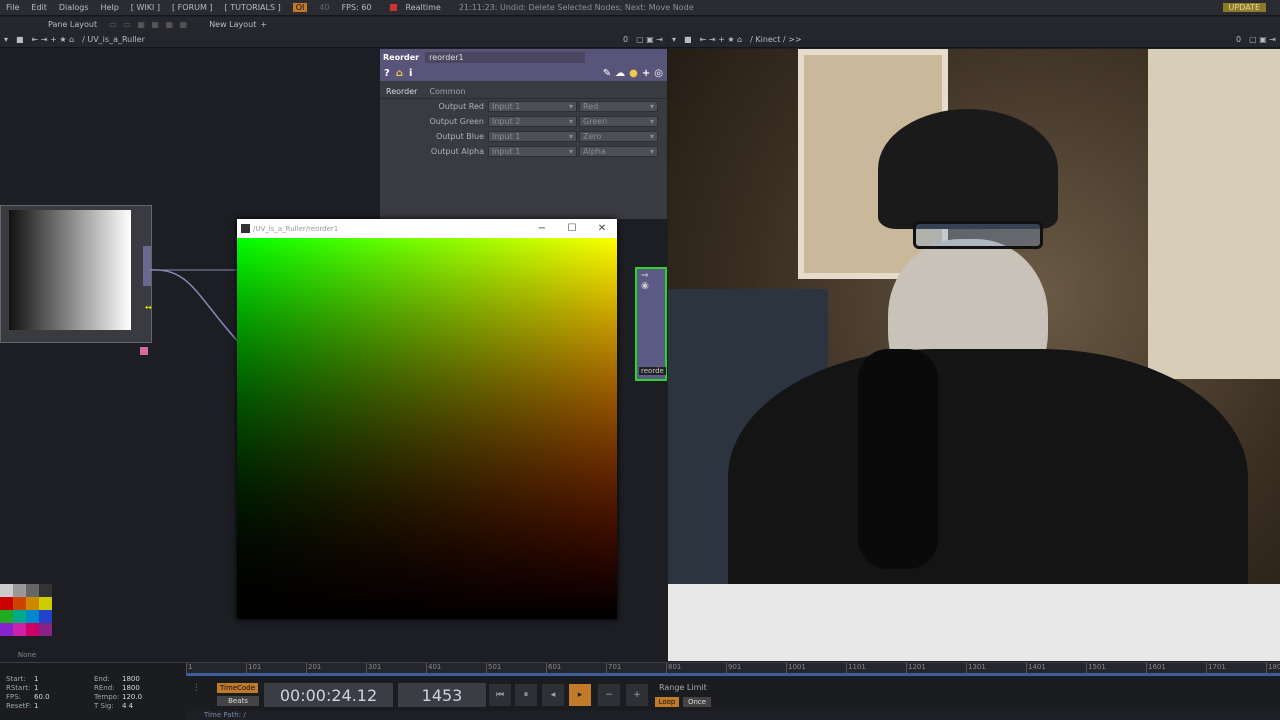 This screenshot has width=1280, height=720. I want to click on edit-icon: ✎, so click(607, 73).